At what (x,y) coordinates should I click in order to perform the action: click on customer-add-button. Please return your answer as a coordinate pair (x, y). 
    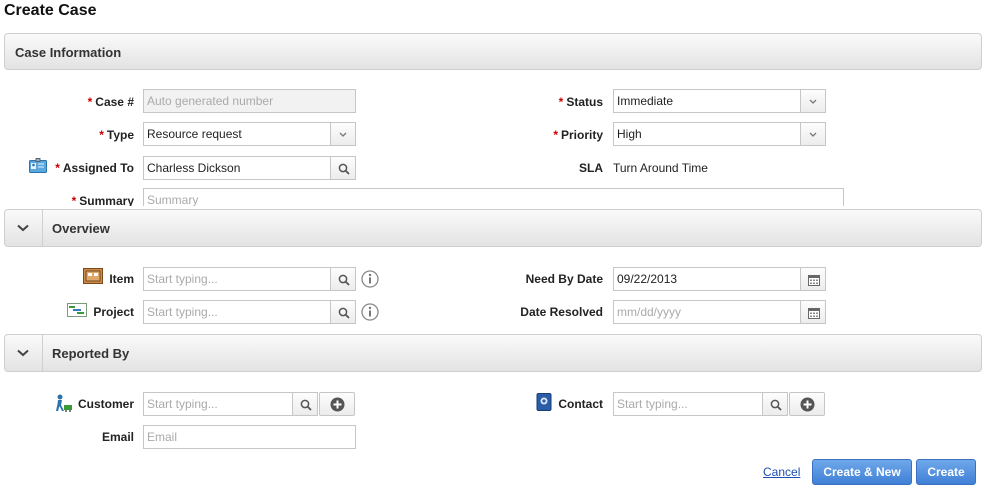
    Looking at the image, I should click on (337, 404).